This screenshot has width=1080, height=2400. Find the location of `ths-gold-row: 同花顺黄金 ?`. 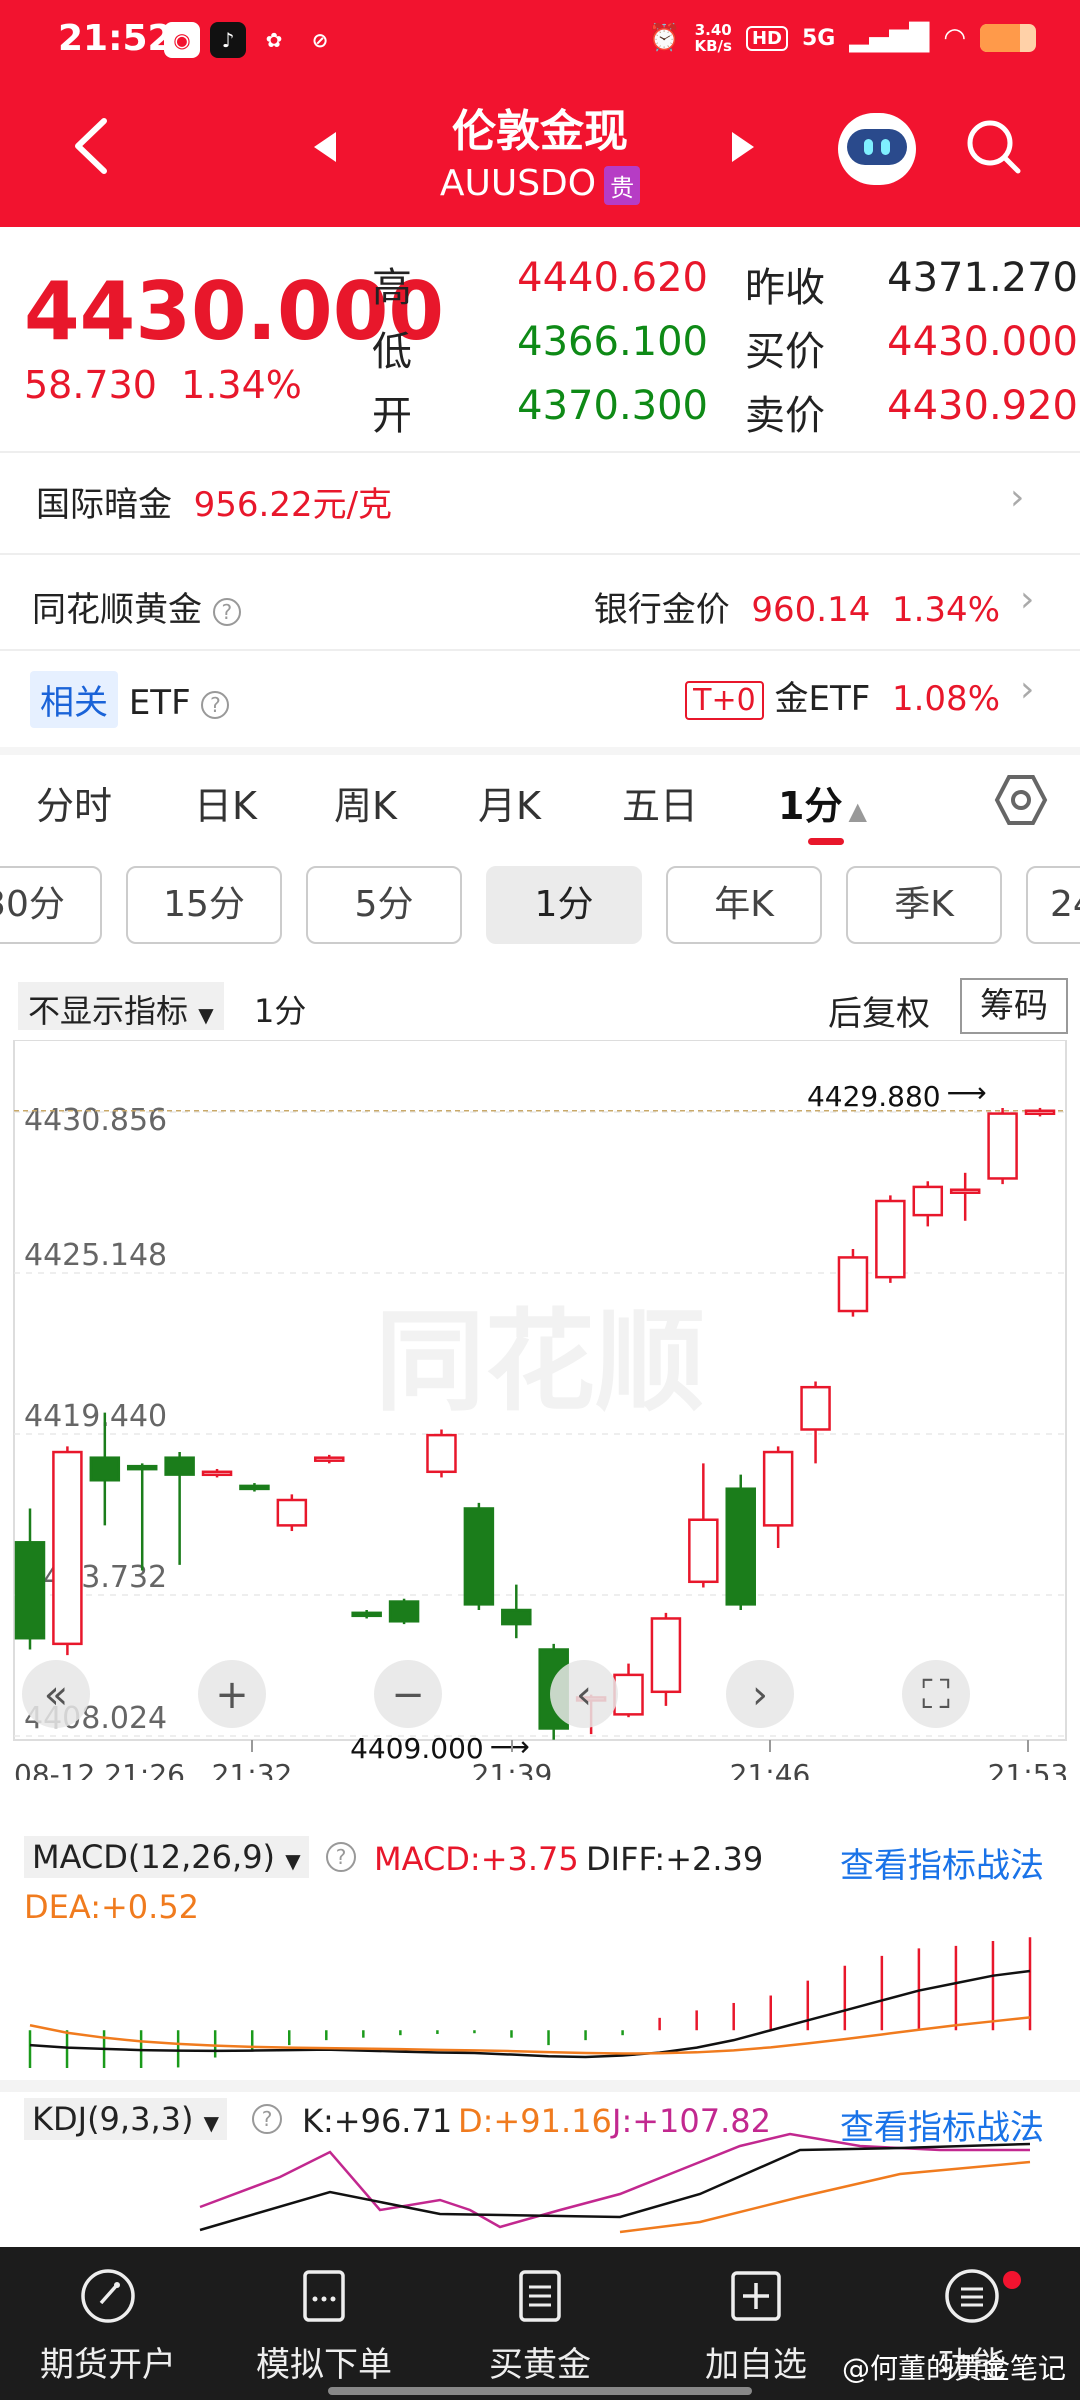

ths-gold-row: 同花顺黄金 ? is located at coordinates (136, 606).